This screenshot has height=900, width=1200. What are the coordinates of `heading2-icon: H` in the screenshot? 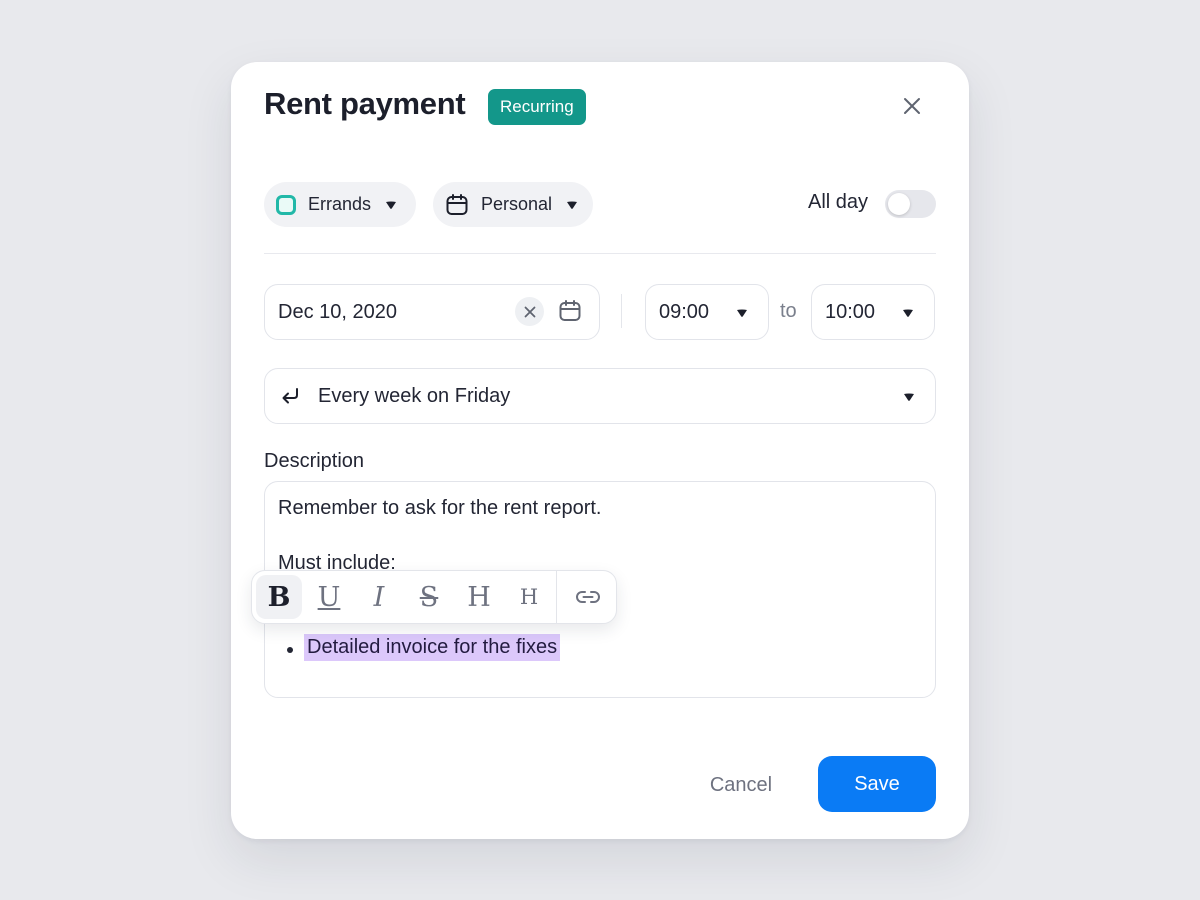 It's located at (529, 597).